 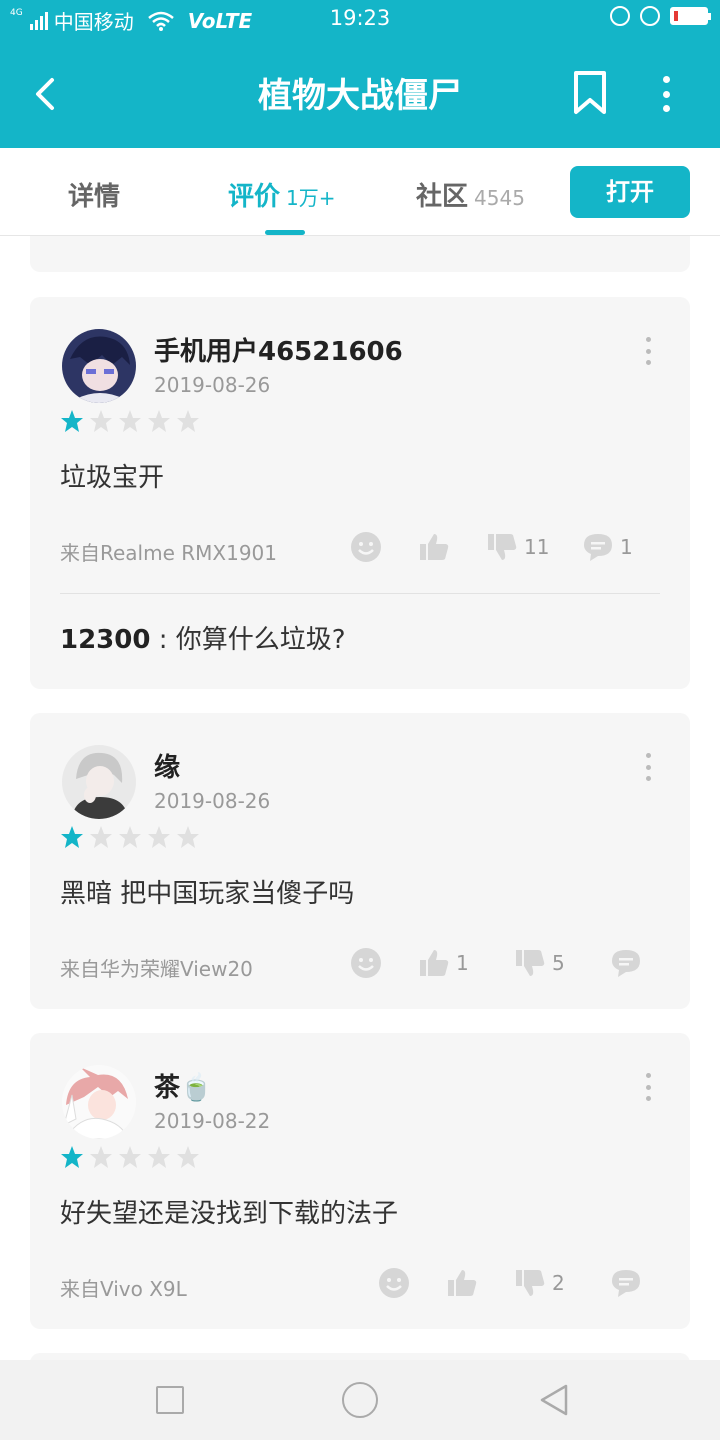 I want to click on user-name: 缘, so click(x=167, y=765).